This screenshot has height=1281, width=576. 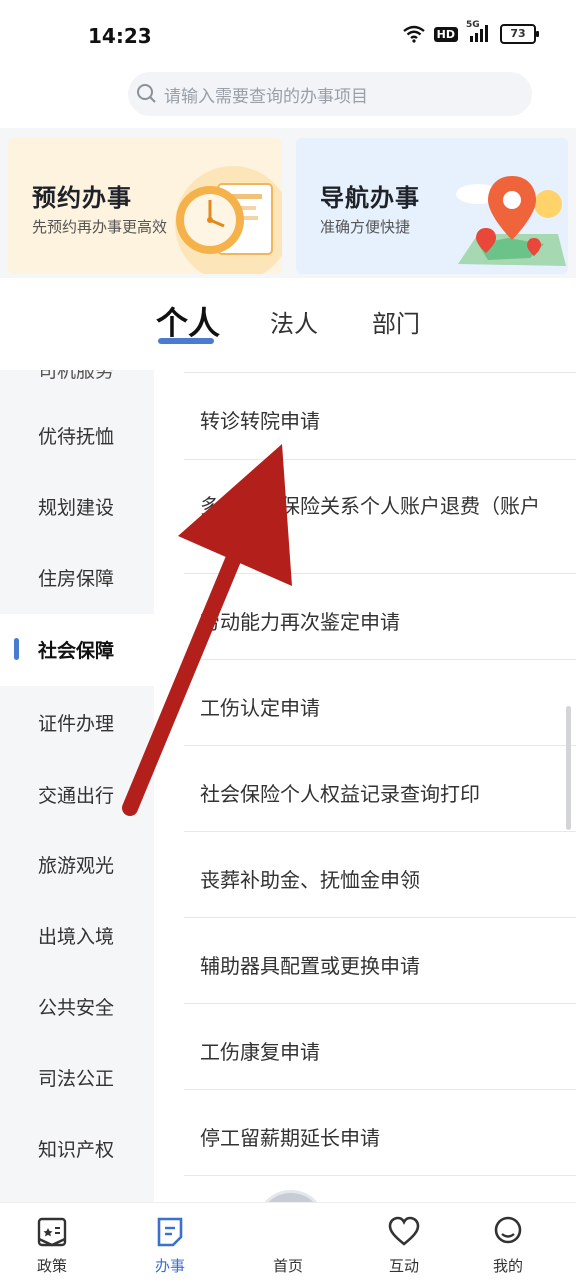 I want to click on sidebar-item-label: 司法公正, so click(x=76, y=1079).